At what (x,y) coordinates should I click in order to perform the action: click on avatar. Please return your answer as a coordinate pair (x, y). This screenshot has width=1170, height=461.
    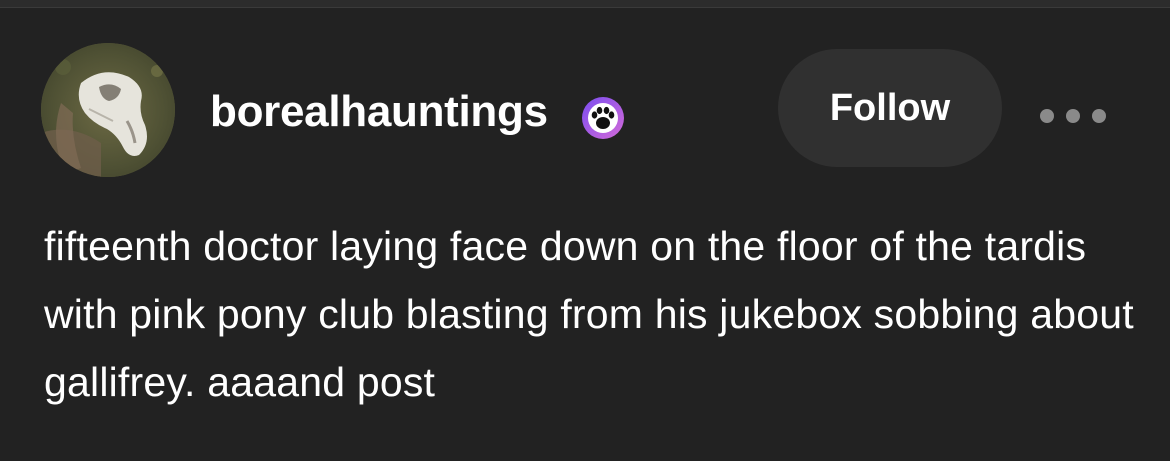
    Looking at the image, I should click on (108, 110).